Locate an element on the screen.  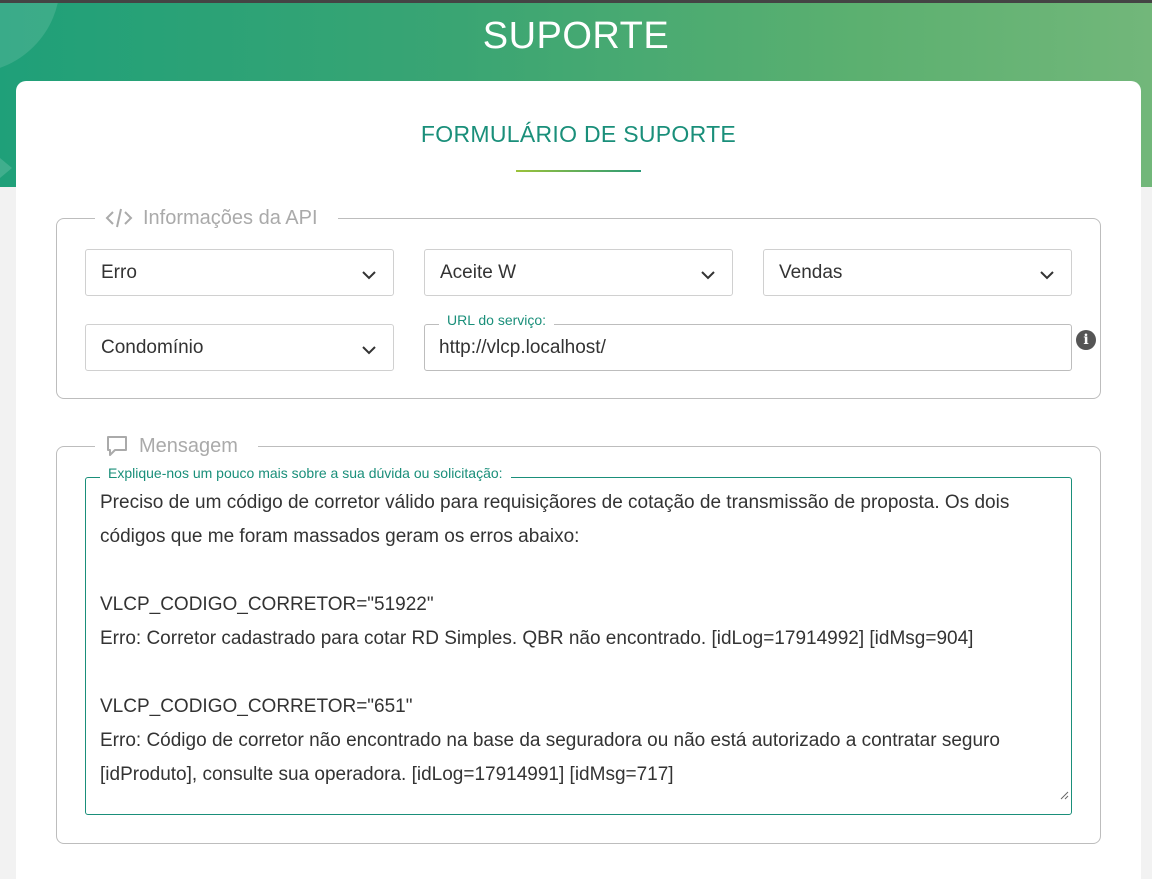
header-decoration-triangle is located at coordinates (6, 168).